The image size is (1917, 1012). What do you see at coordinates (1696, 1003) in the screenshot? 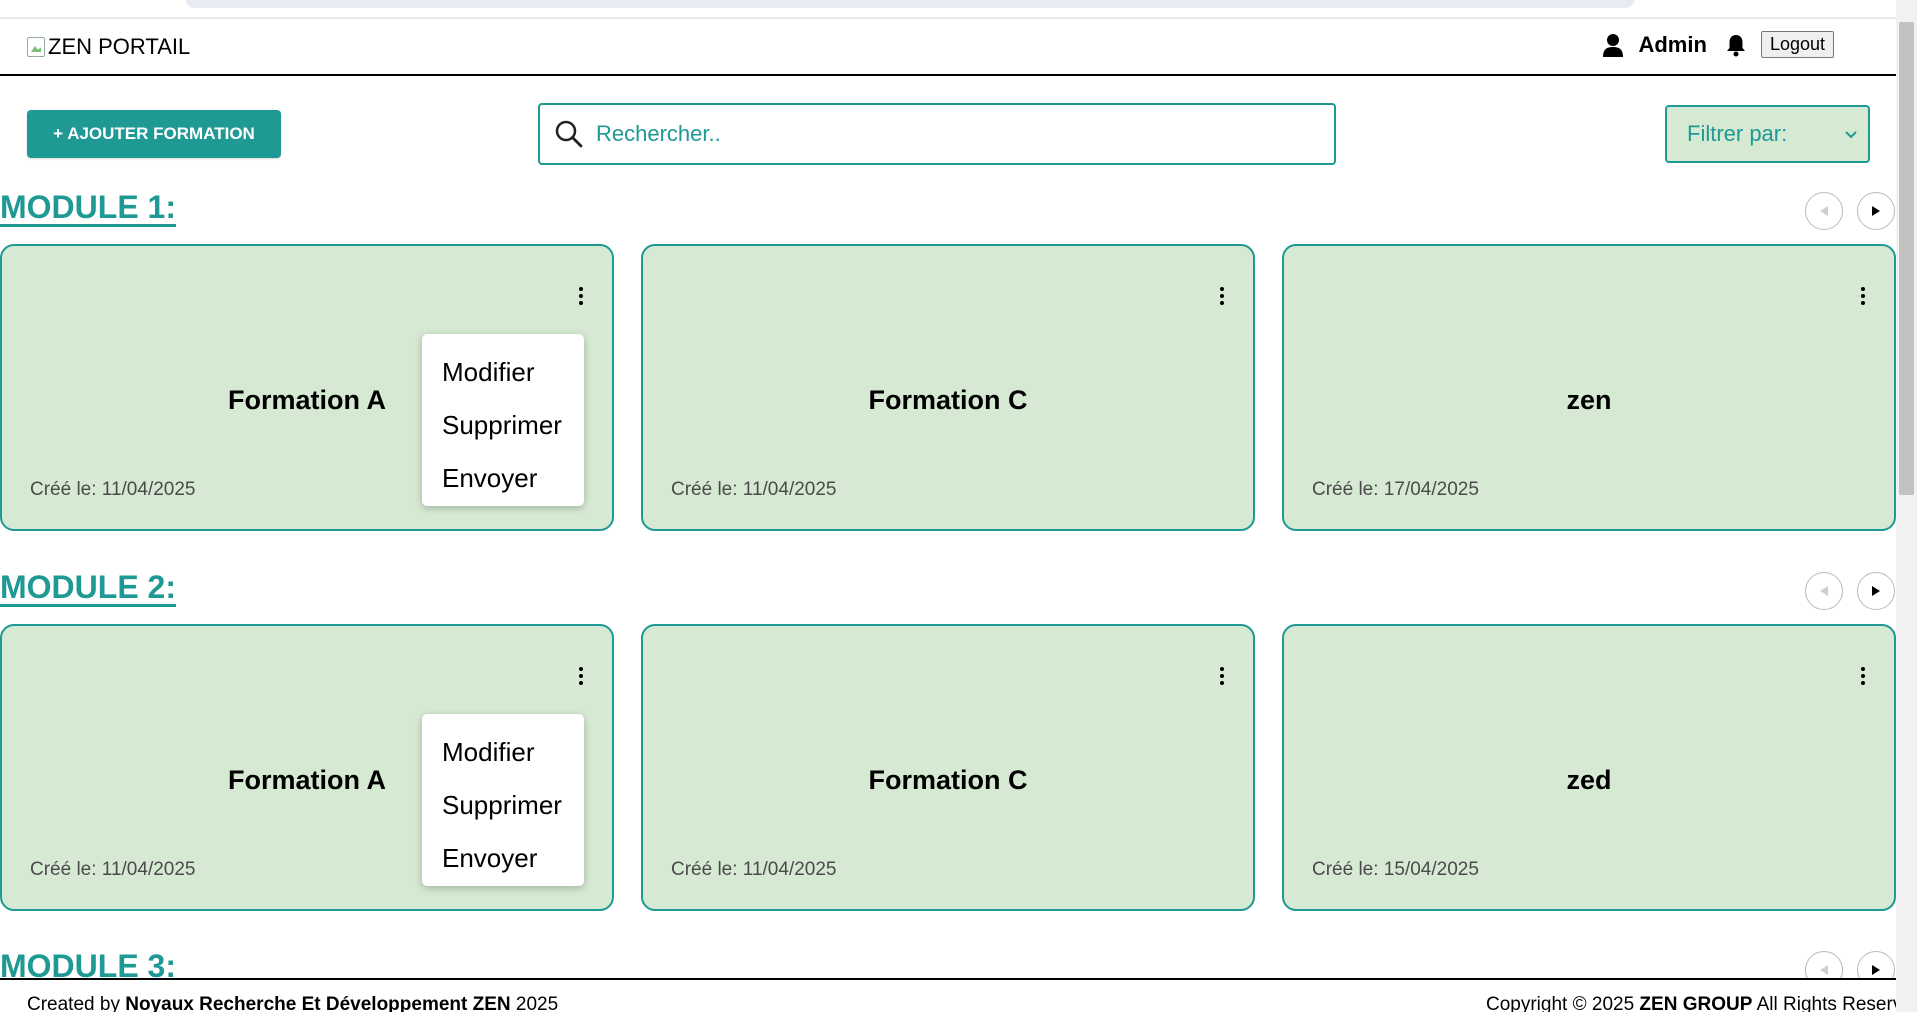
I see `footer-copyright-org: ZEN GROUP` at bounding box center [1696, 1003].